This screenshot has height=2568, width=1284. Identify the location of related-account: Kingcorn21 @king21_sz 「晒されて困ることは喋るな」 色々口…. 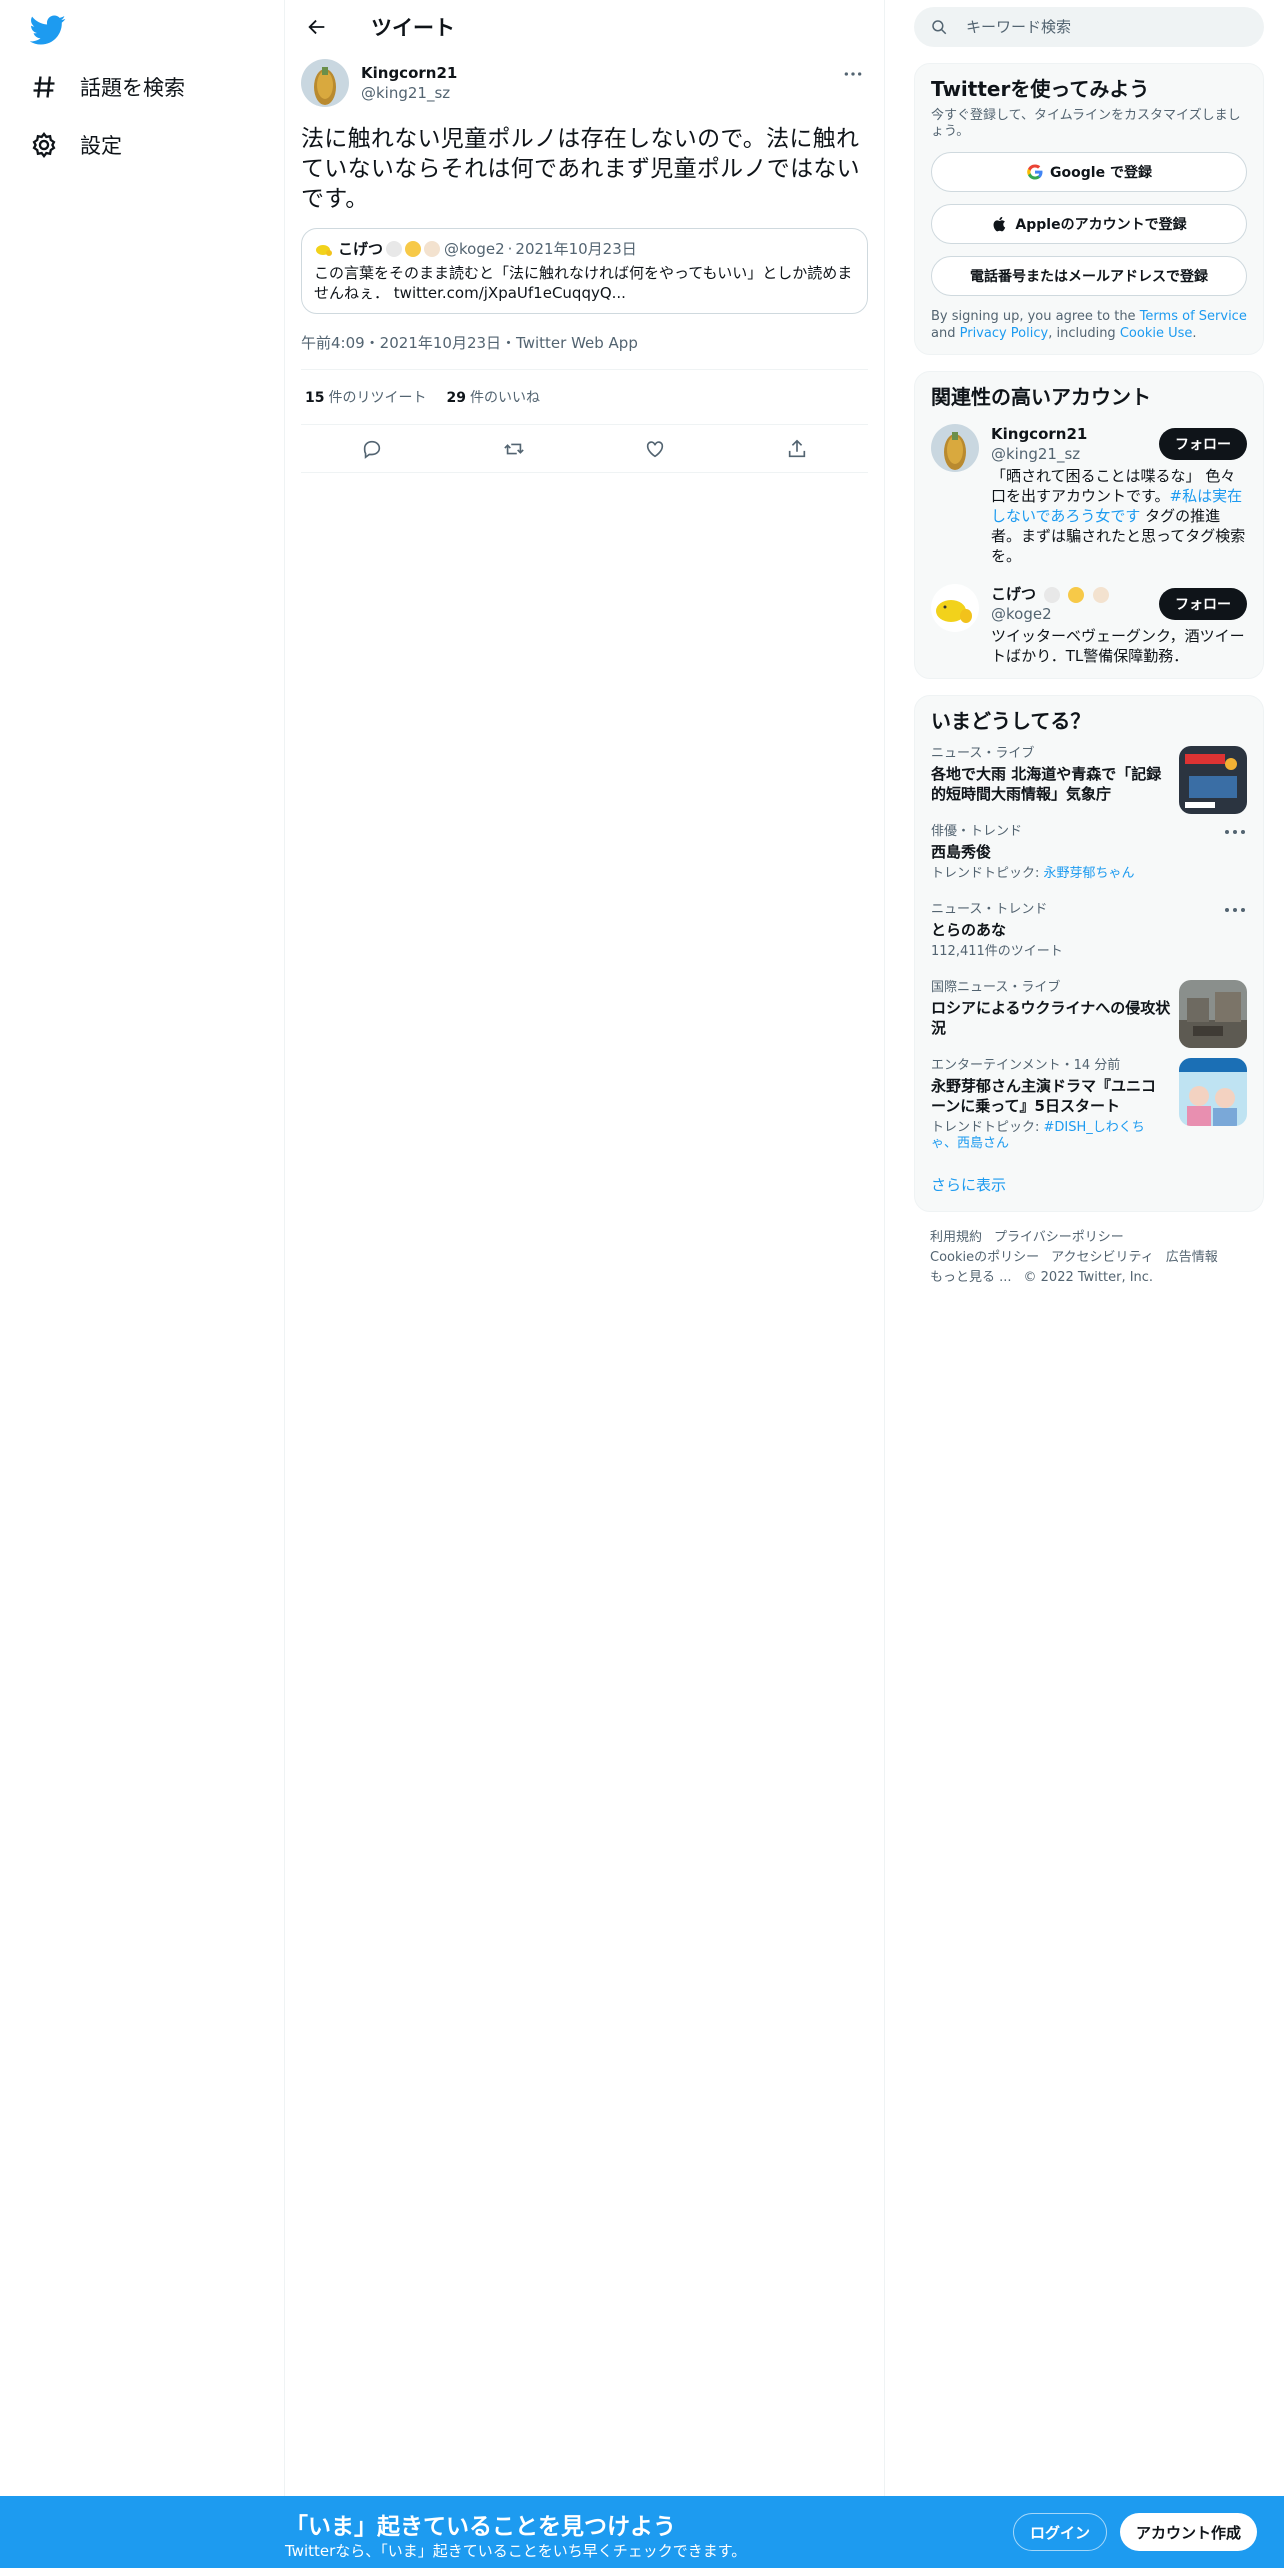
(1089, 495).